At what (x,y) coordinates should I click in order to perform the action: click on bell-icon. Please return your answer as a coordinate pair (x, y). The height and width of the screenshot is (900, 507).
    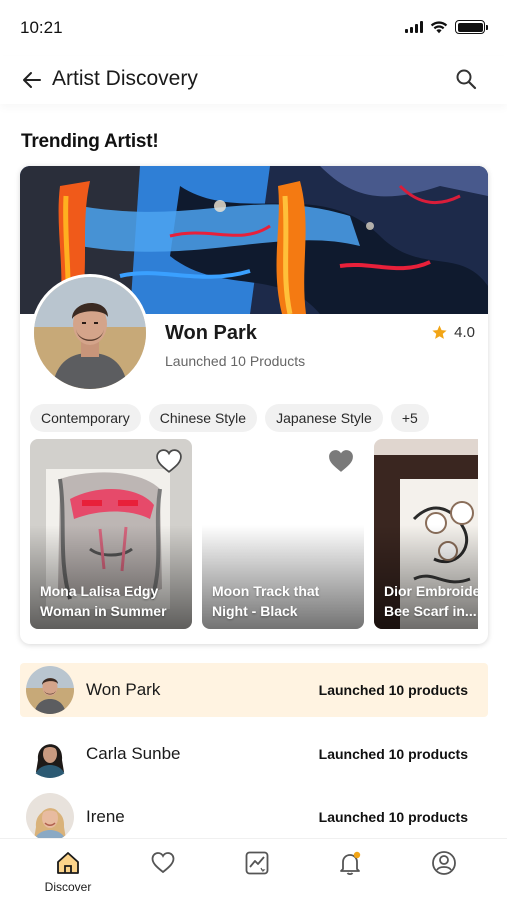
    Looking at the image, I should click on (350, 863).